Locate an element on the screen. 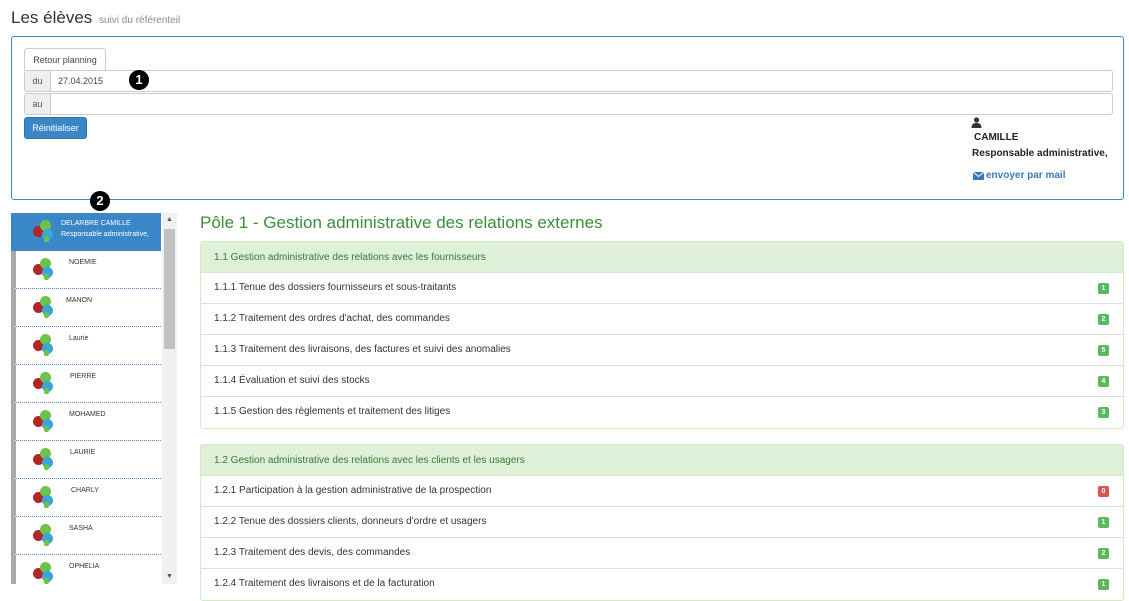 The height and width of the screenshot is (601, 1129). date-to-group: au is located at coordinates (568, 104).